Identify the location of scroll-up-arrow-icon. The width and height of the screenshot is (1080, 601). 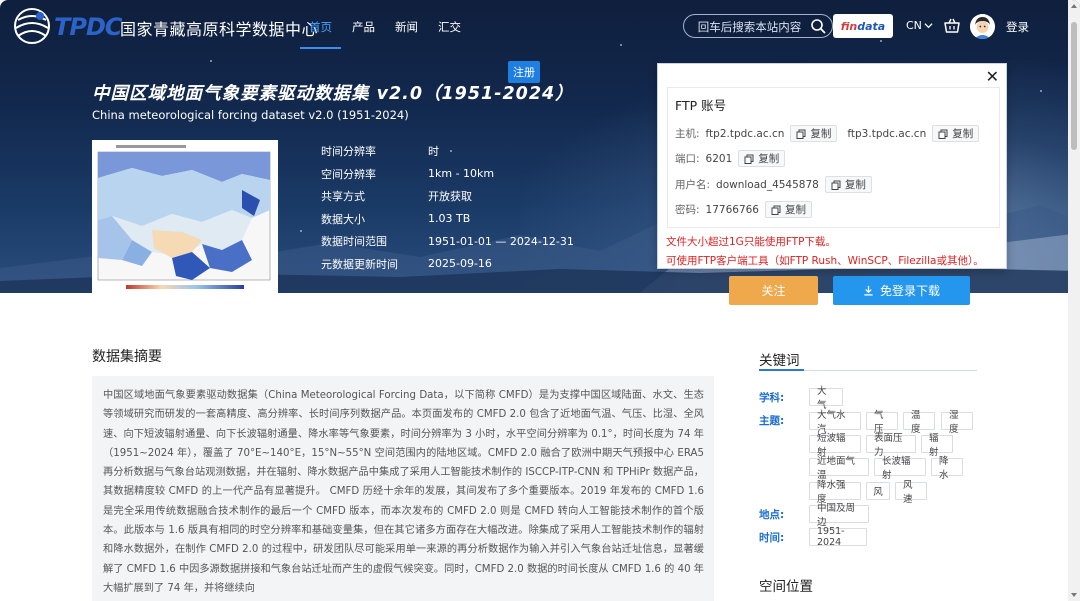
(1074, 6).